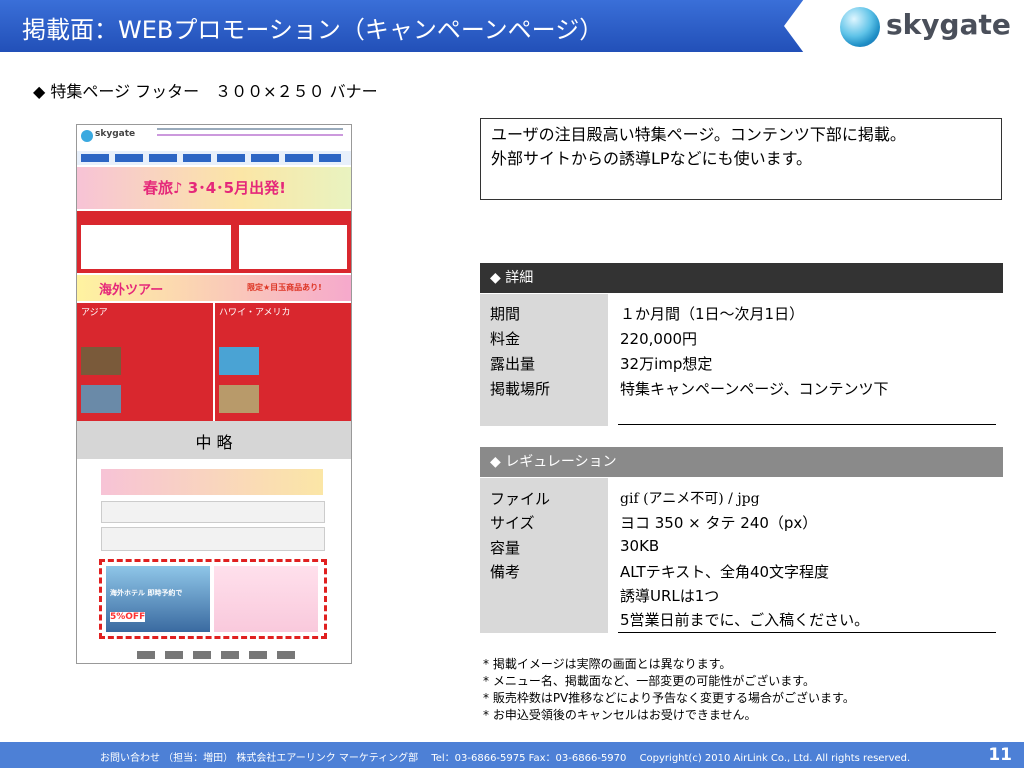 The width and height of the screenshot is (1024, 768). Describe the element at coordinates (214, 158) in the screenshot. I see `mockup-nav` at that location.